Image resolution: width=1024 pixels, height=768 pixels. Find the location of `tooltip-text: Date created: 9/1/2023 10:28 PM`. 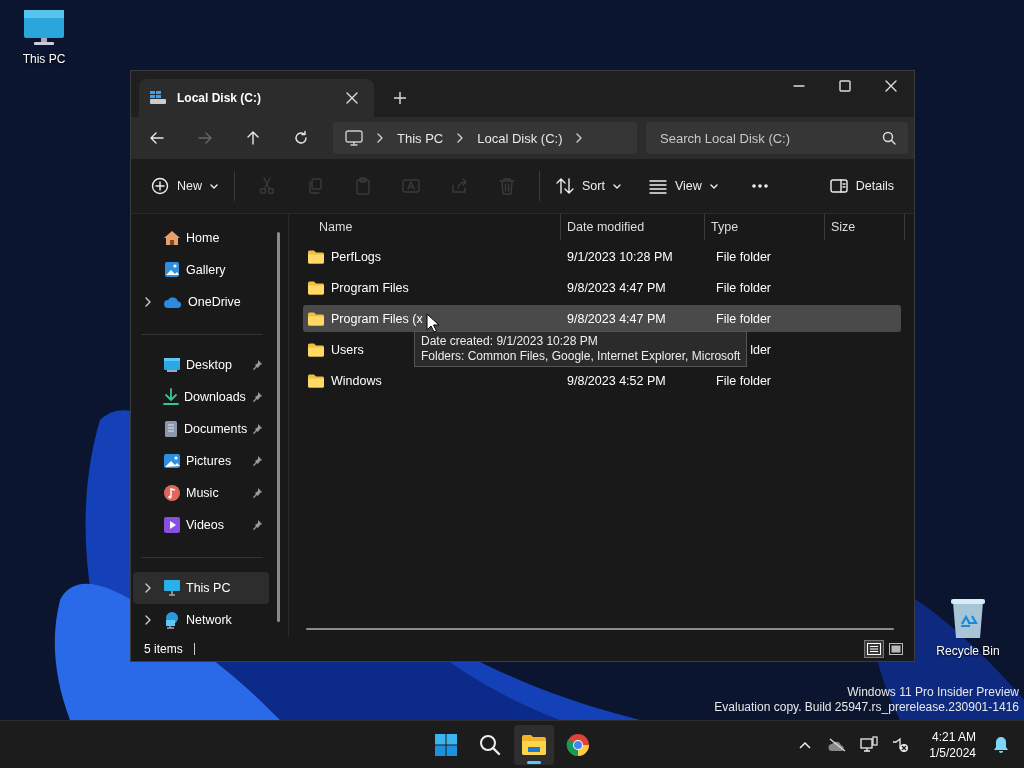

tooltip-text: Date created: 9/1/2023 10:28 PM is located at coordinates (510, 341).